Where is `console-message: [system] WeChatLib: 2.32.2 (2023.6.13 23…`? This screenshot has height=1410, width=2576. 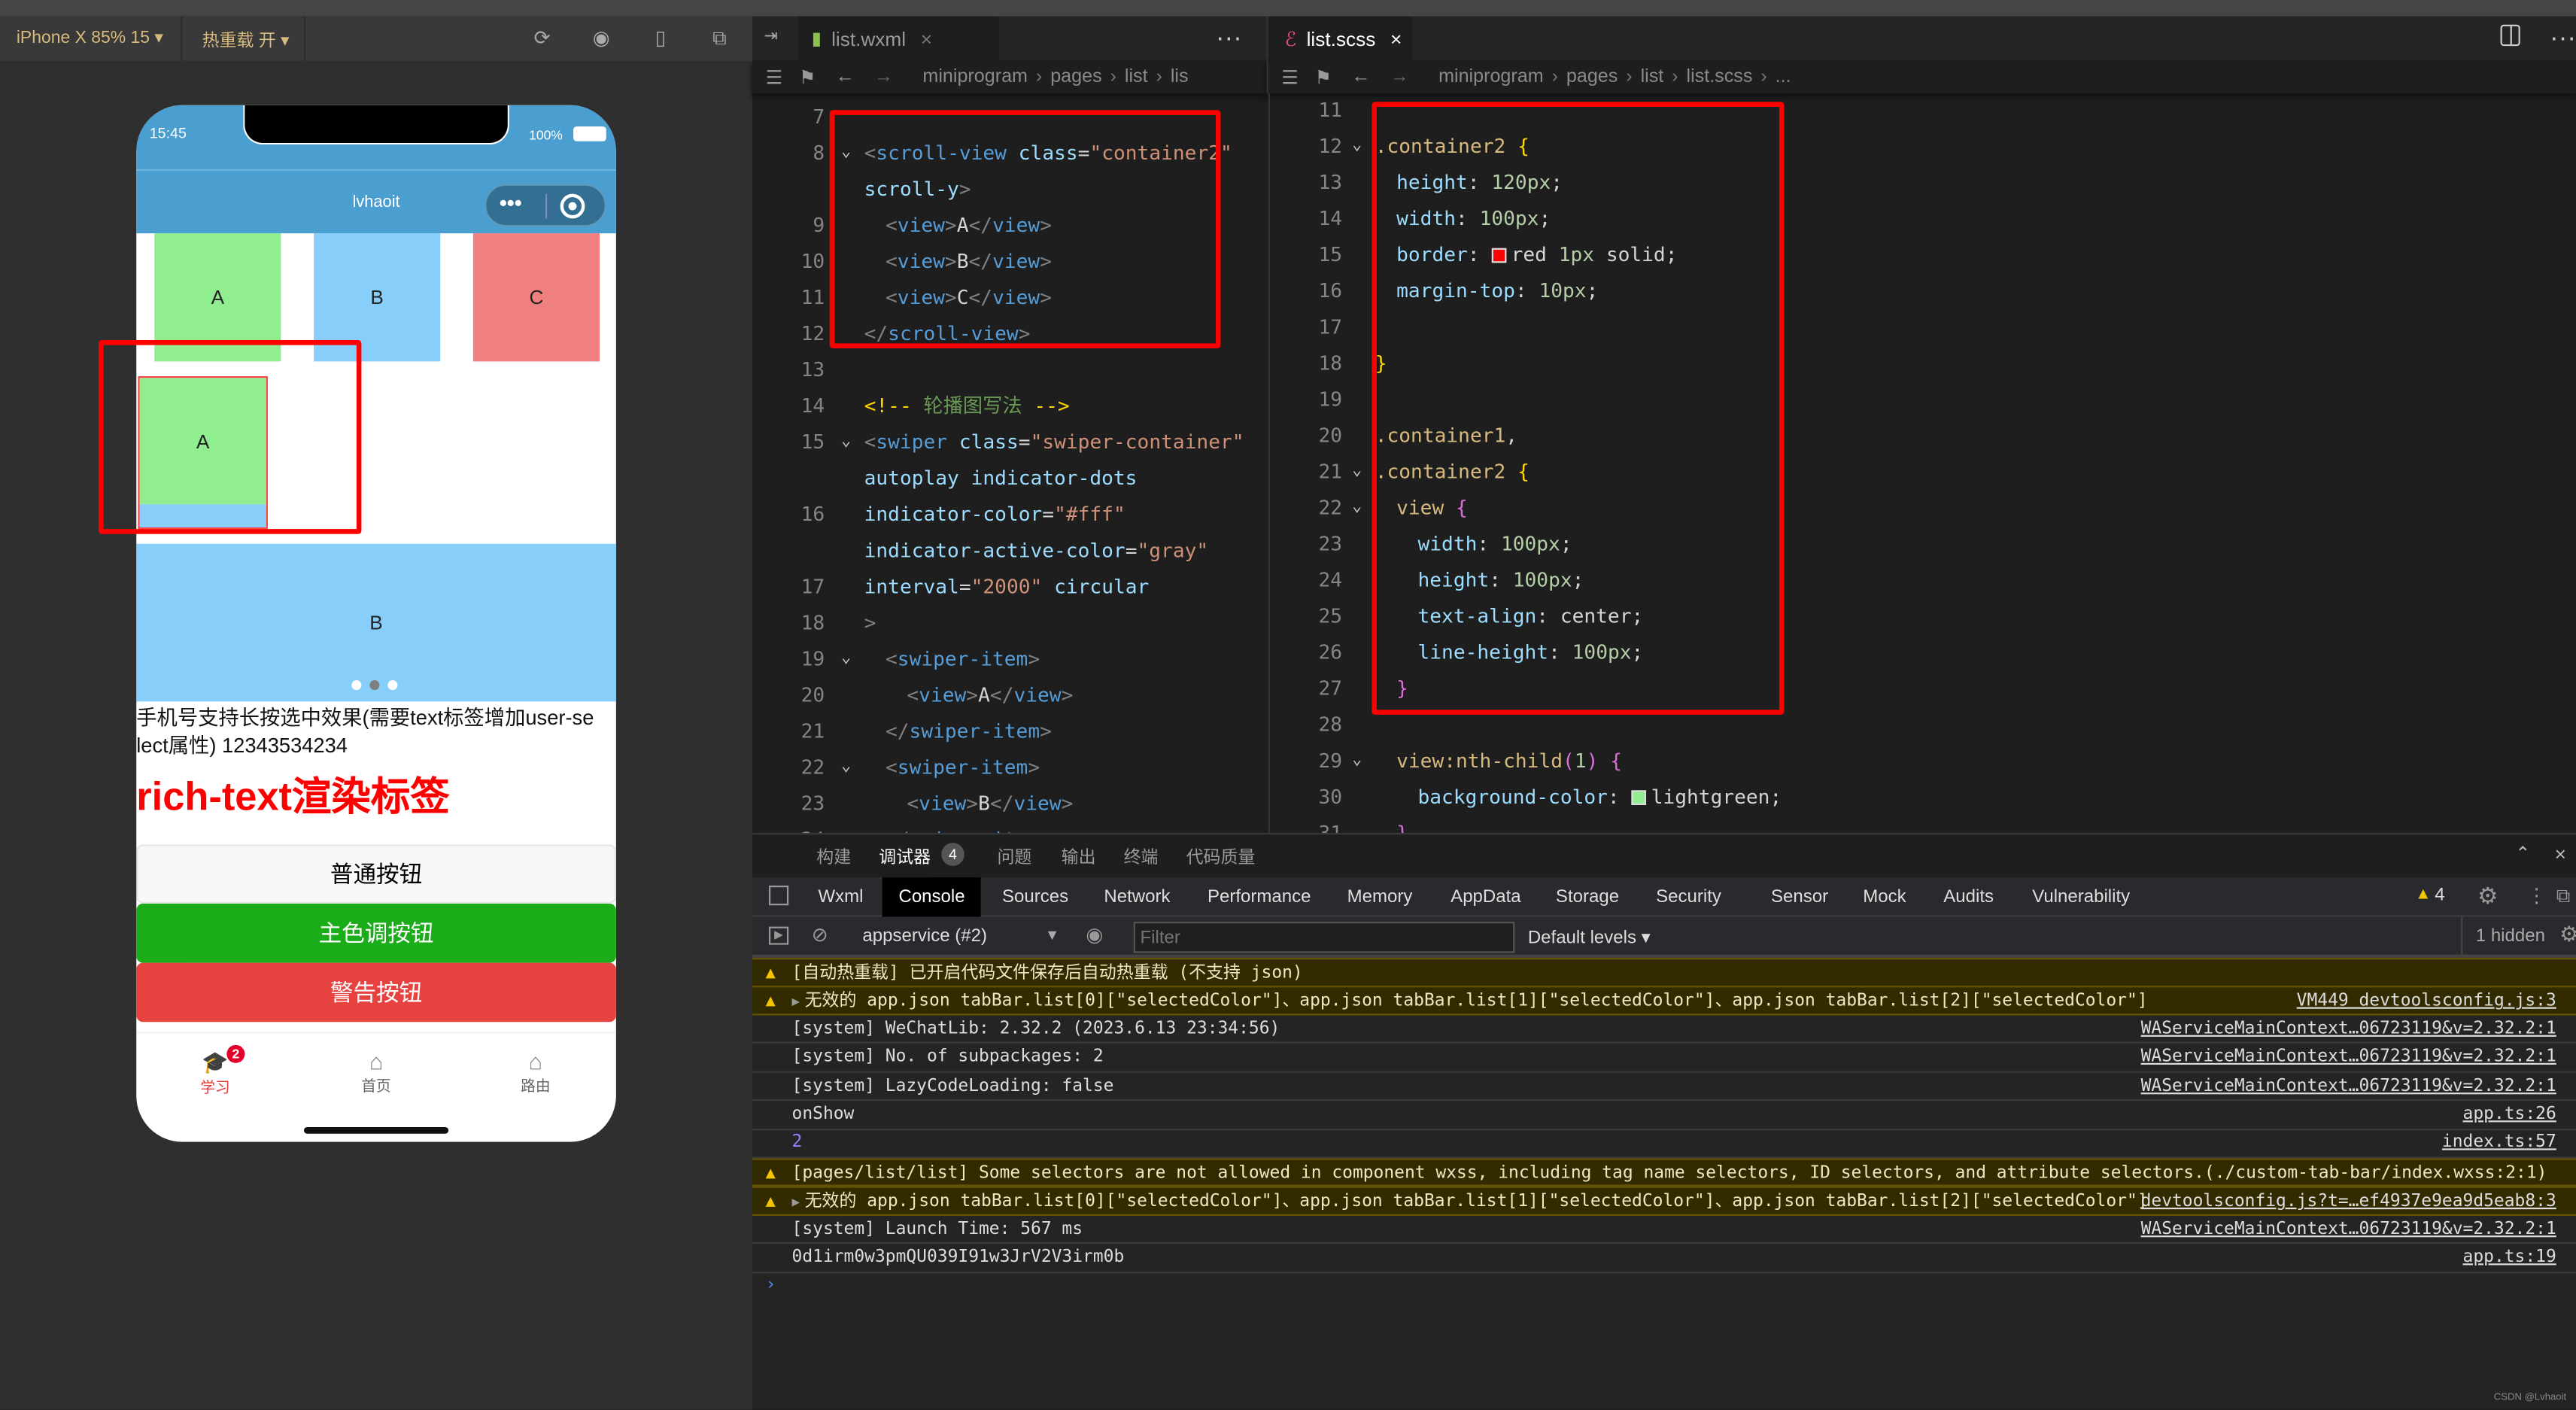 console-message: [system] WeChatLib: 2.32.2 (2023.6.13 23… is located at coordinates (1664, 1029).